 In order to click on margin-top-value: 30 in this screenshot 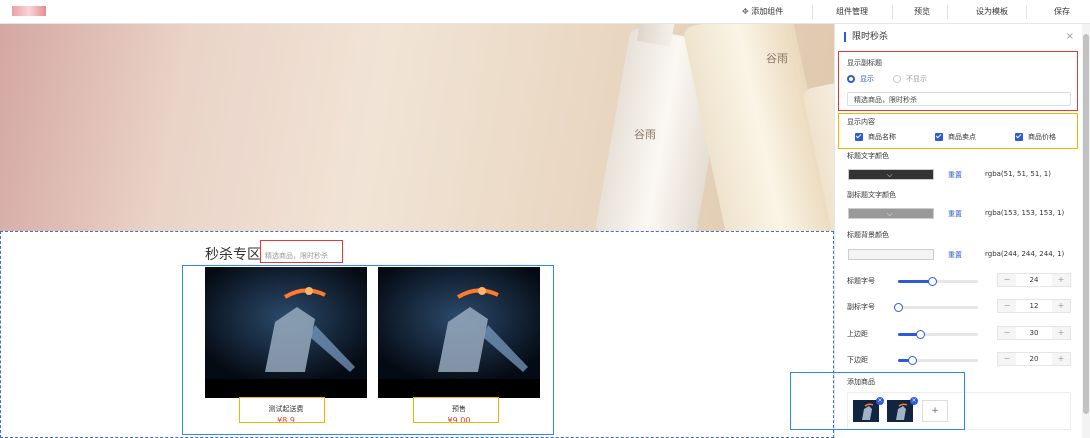, I will do `click(1034, 333)`.